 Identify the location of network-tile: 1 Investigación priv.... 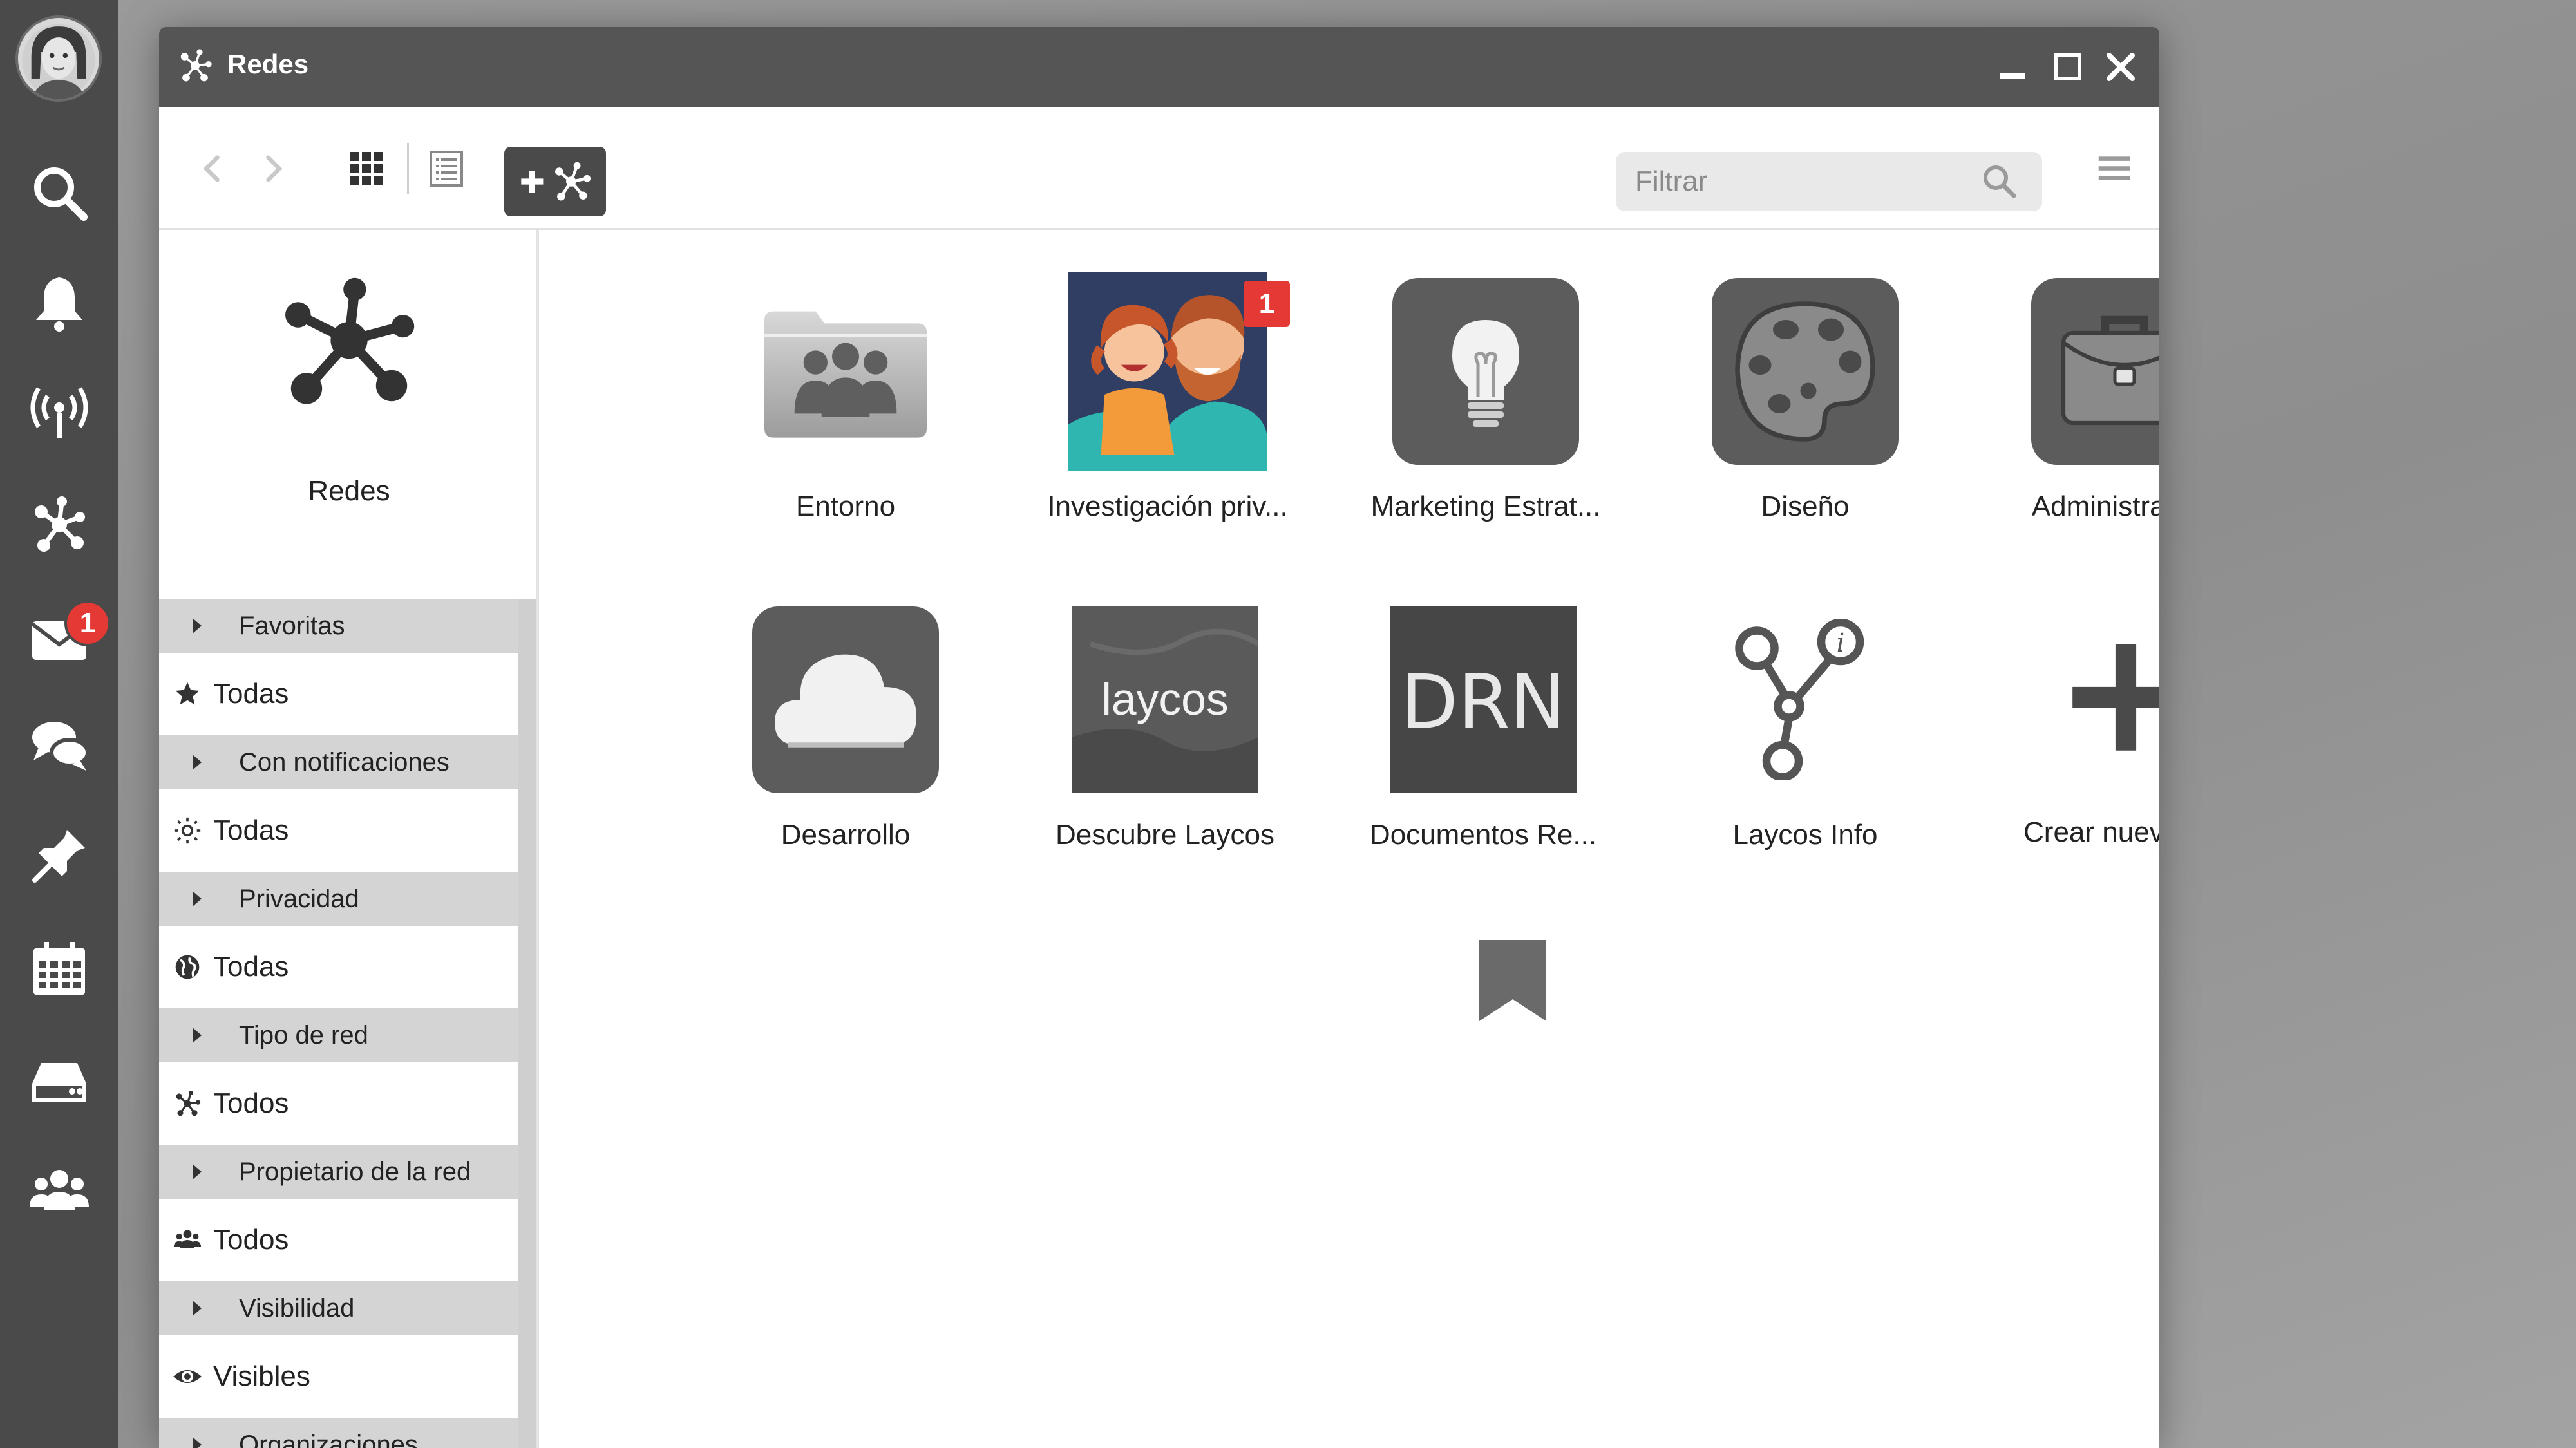
(1167, 417).